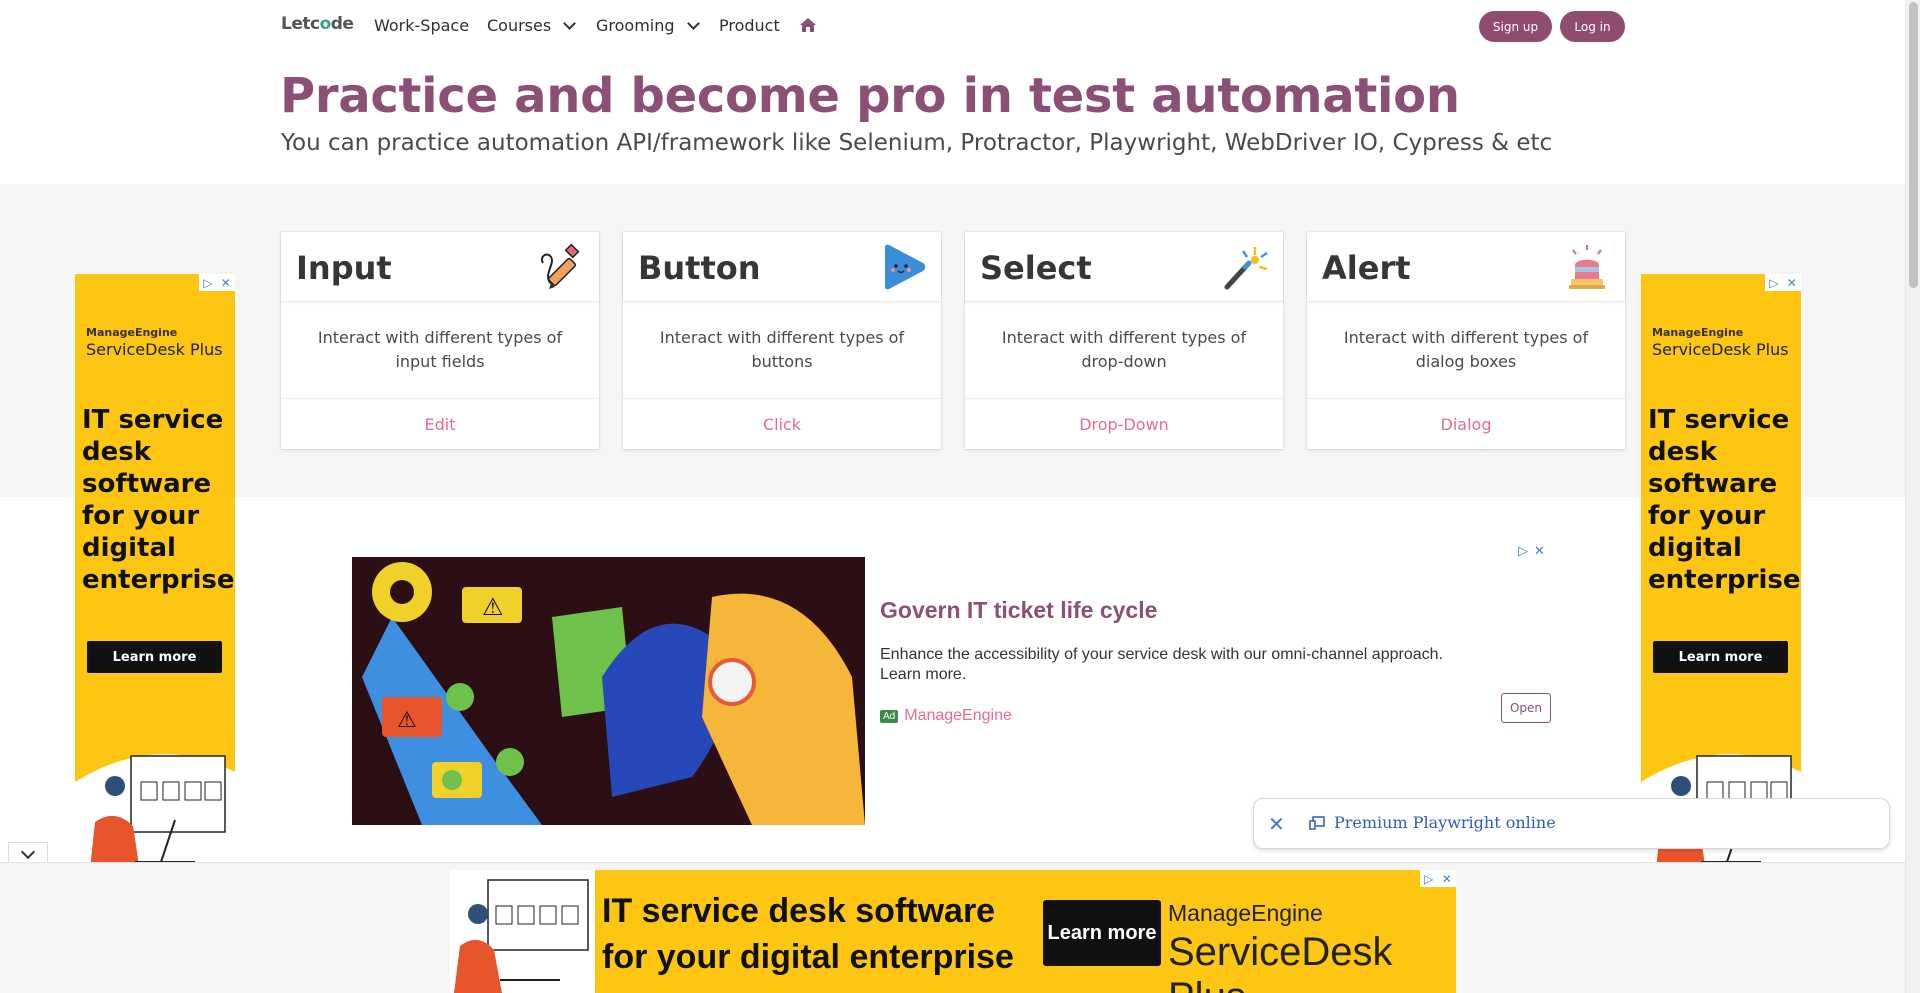  Describe the element at coordinates (808, 957) in the screenshot. I see `ad-pitch-line-2: for your digital enterprise` at that location.